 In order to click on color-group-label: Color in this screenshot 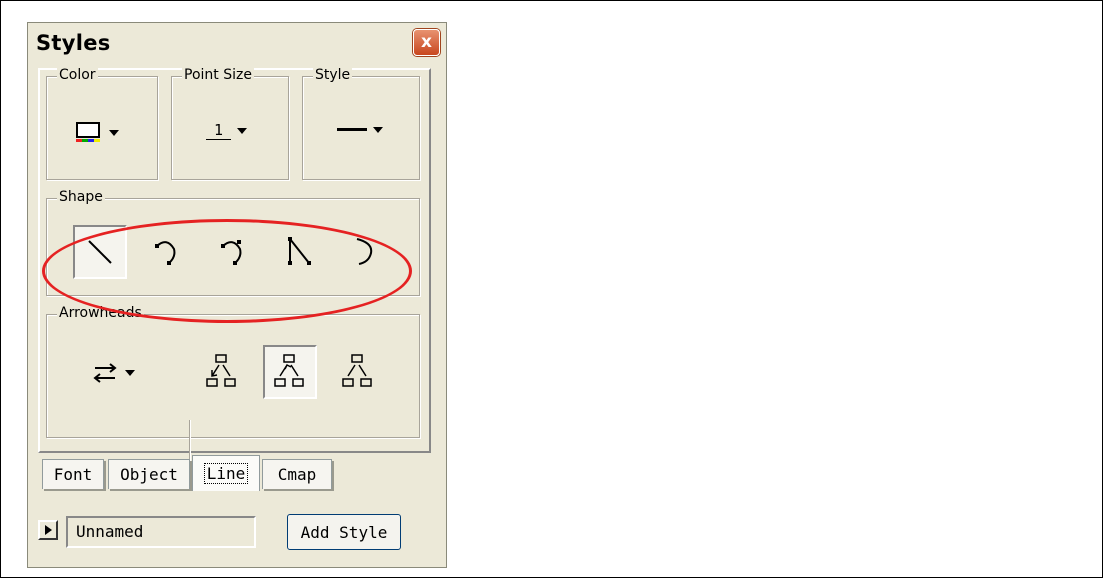, I will do `click(77, 75)`.